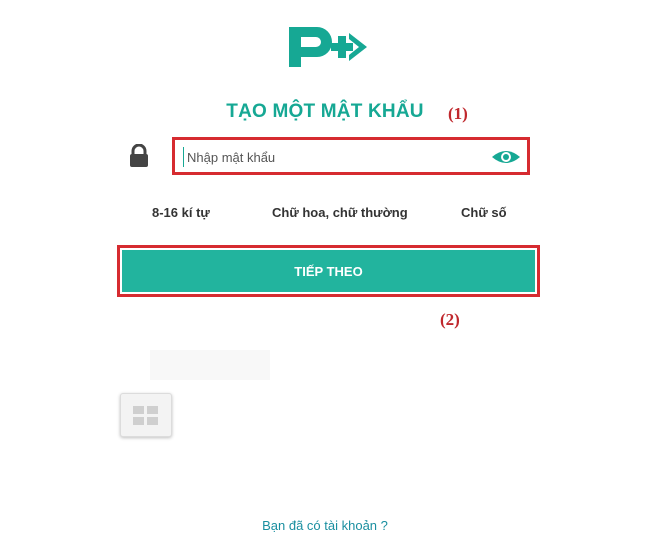 The height and width of the screenshot is (550, 650). Describe the element at coordinates (210, 365) in the screenshot. I see `background-smudge` at that location.